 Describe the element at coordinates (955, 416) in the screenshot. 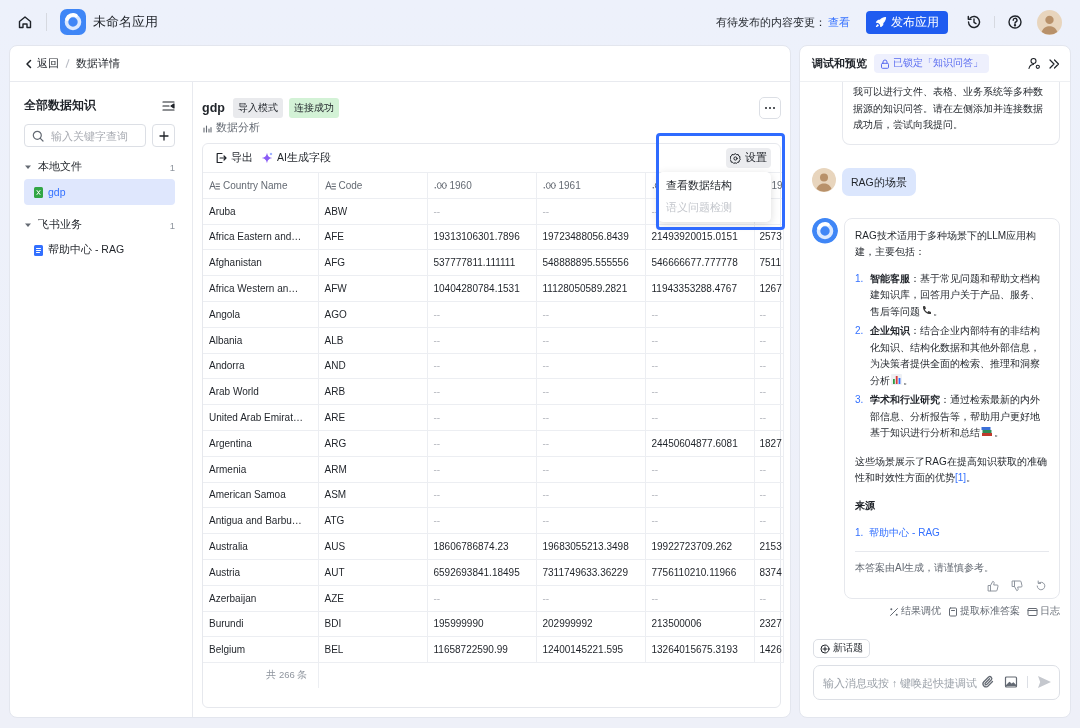

I see `list-item-text: 学术和行业研究：通过检索最新的内外部信息、分析报告等，帮助用户更好地基于知识进行分析和总结 。` at that location.